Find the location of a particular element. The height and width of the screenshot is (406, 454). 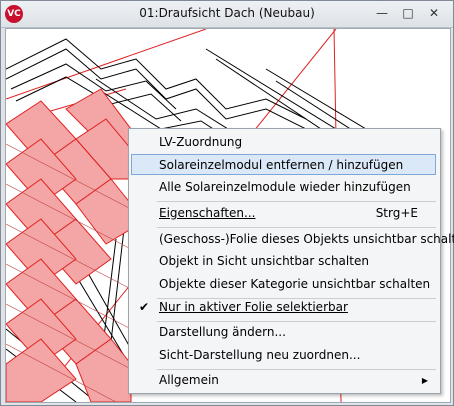

close-button: ✕ is located at coordinates (434, 13).